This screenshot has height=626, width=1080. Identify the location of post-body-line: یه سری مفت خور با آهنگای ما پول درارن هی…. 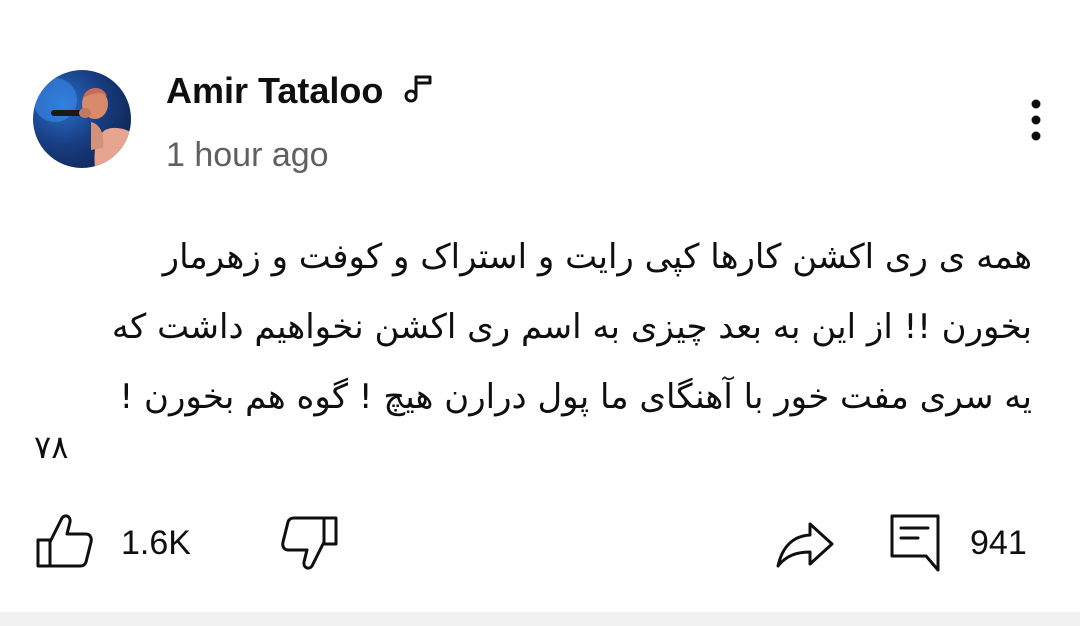
(575, 397).